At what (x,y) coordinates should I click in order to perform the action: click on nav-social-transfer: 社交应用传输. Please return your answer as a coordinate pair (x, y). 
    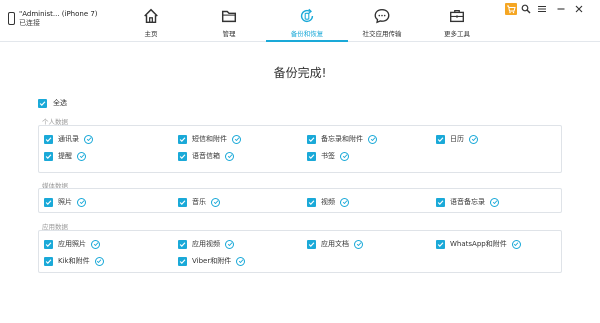
    Looking at the image, I should click on (382, 21).